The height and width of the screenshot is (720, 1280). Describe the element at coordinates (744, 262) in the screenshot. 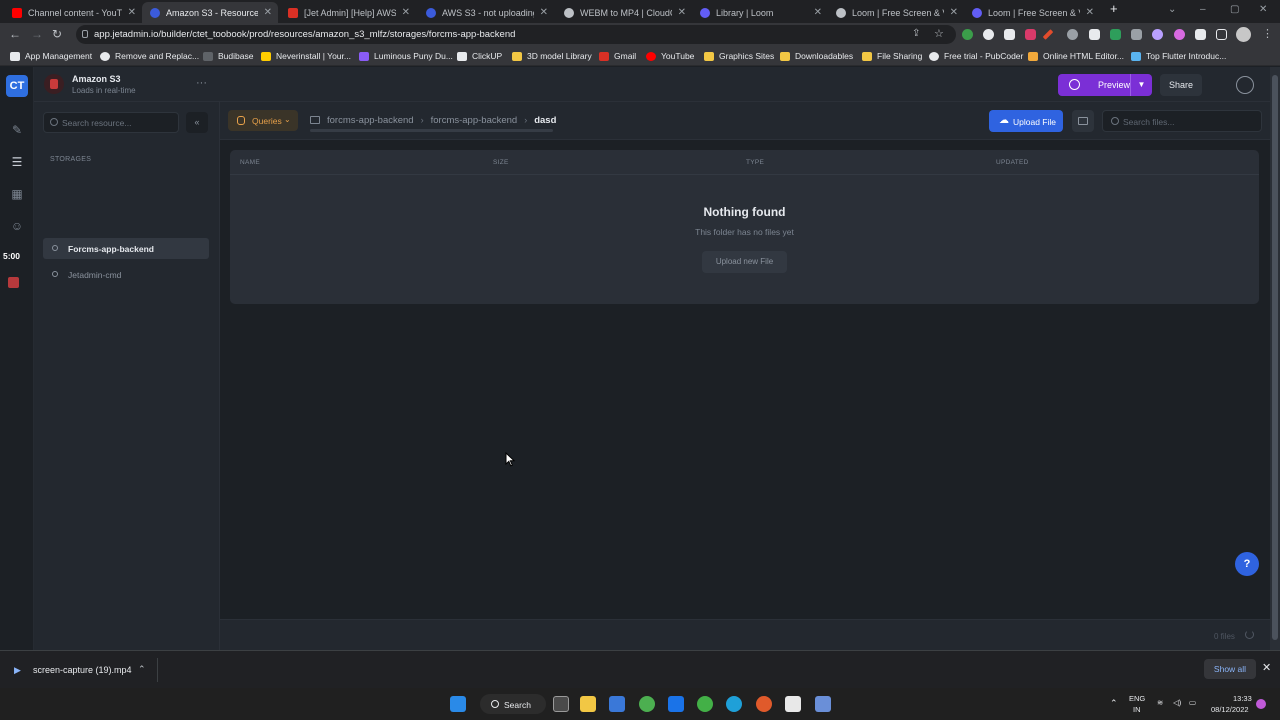

I see `upload-new-file-button: Upload new File` at that location.